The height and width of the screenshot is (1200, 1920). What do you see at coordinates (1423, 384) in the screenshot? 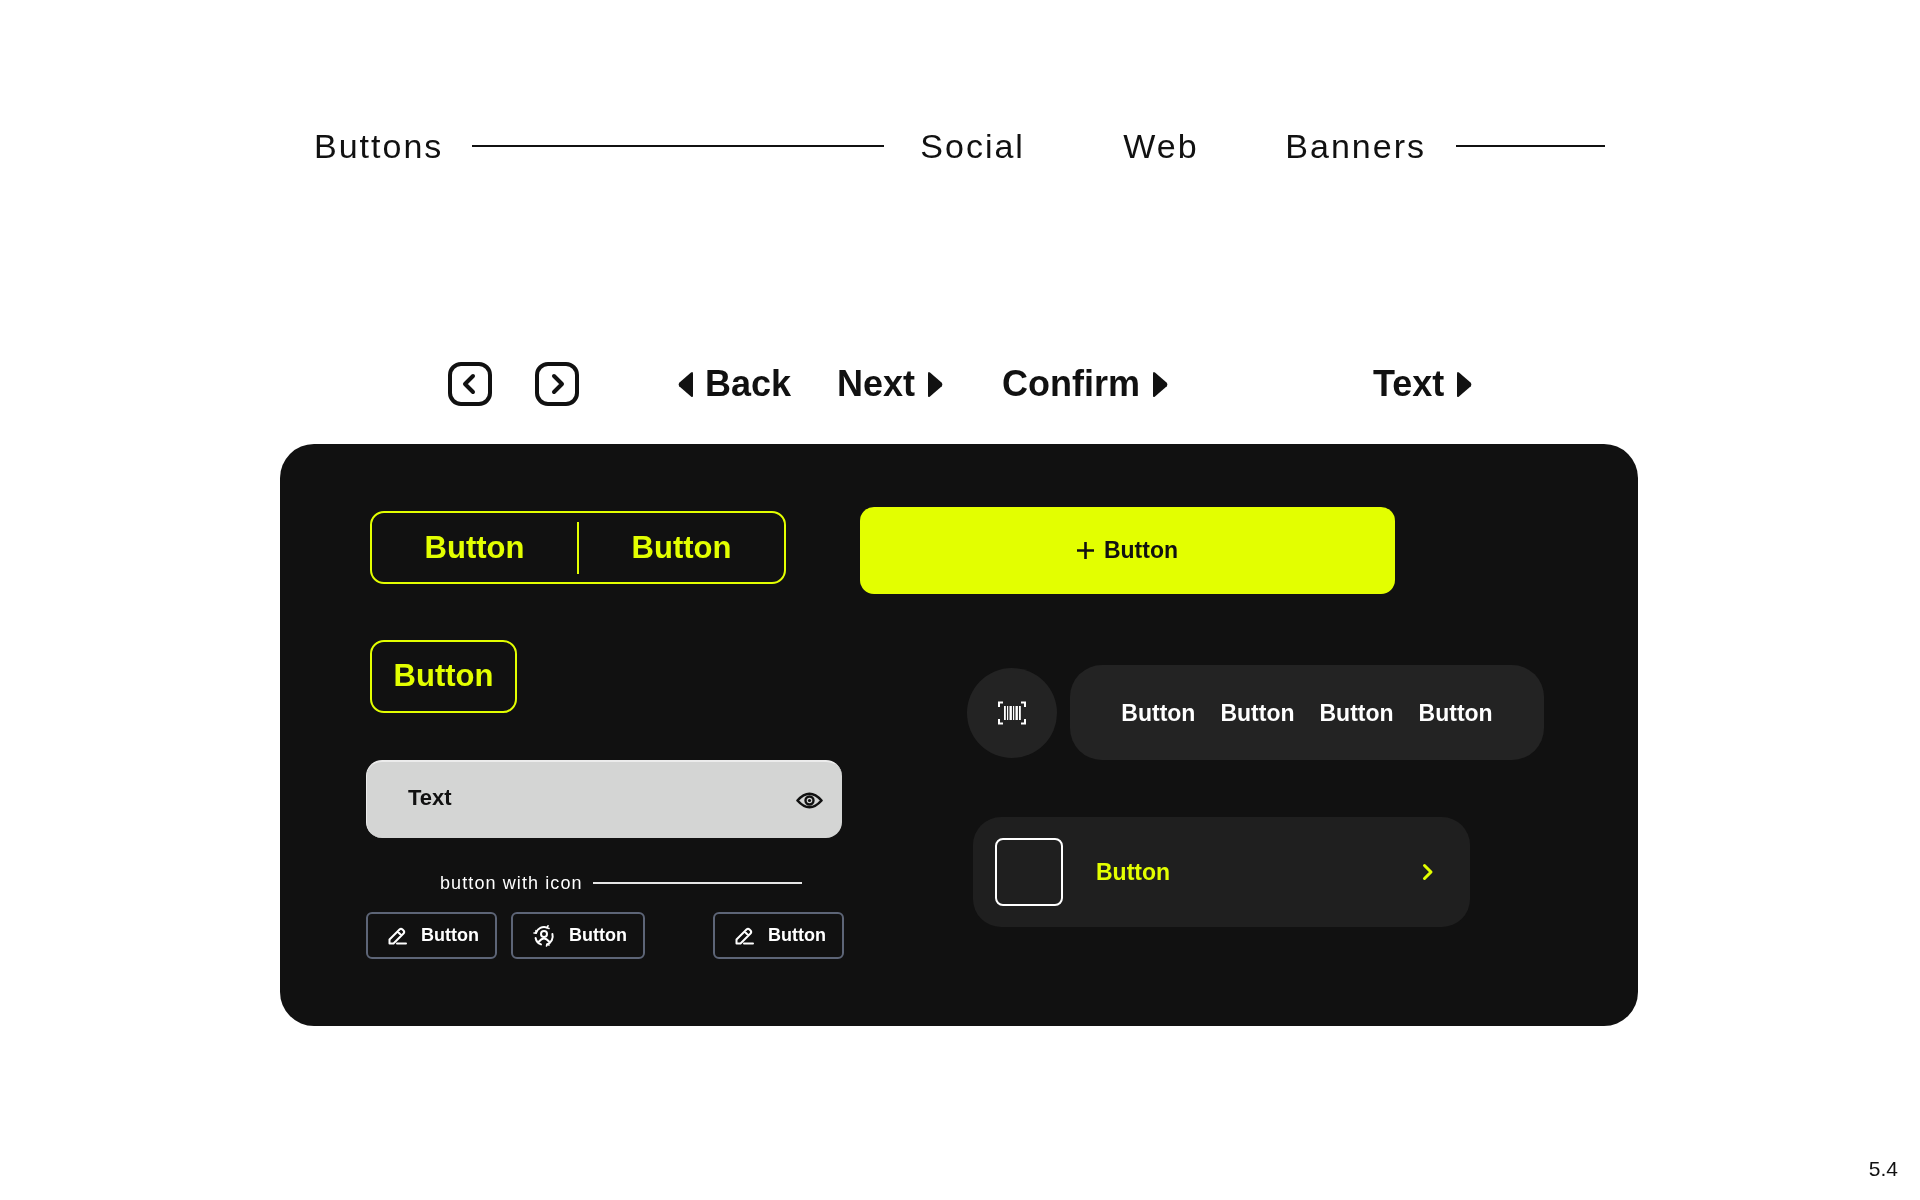
I see `forward-button: Text` at bounding box center [1423, 384].